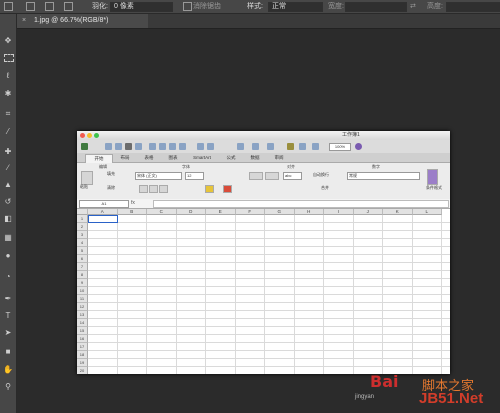 This screenshot has height=413, width=500. I want to click on lasso-tool-icon: ℓ, so click(8, 75).